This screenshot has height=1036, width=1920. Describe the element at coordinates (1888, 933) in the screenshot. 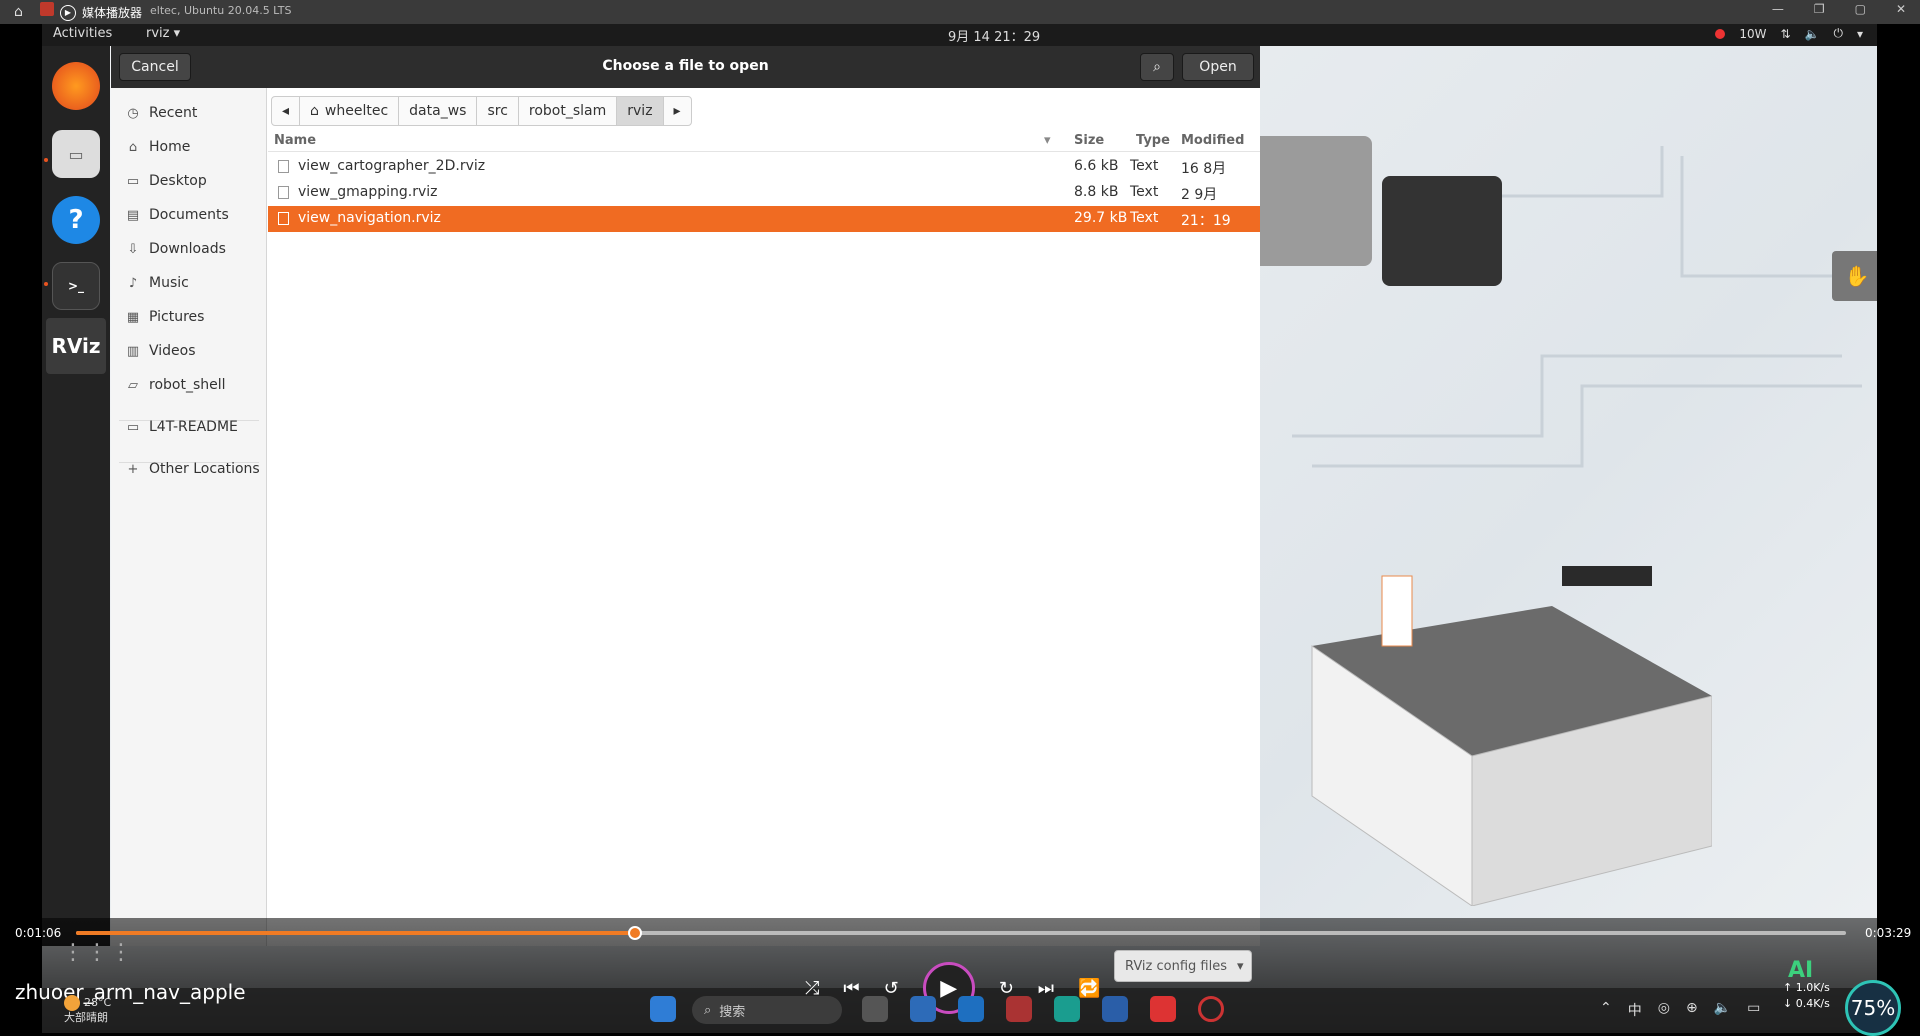

I see `total-time: 0:03:29` at that location.